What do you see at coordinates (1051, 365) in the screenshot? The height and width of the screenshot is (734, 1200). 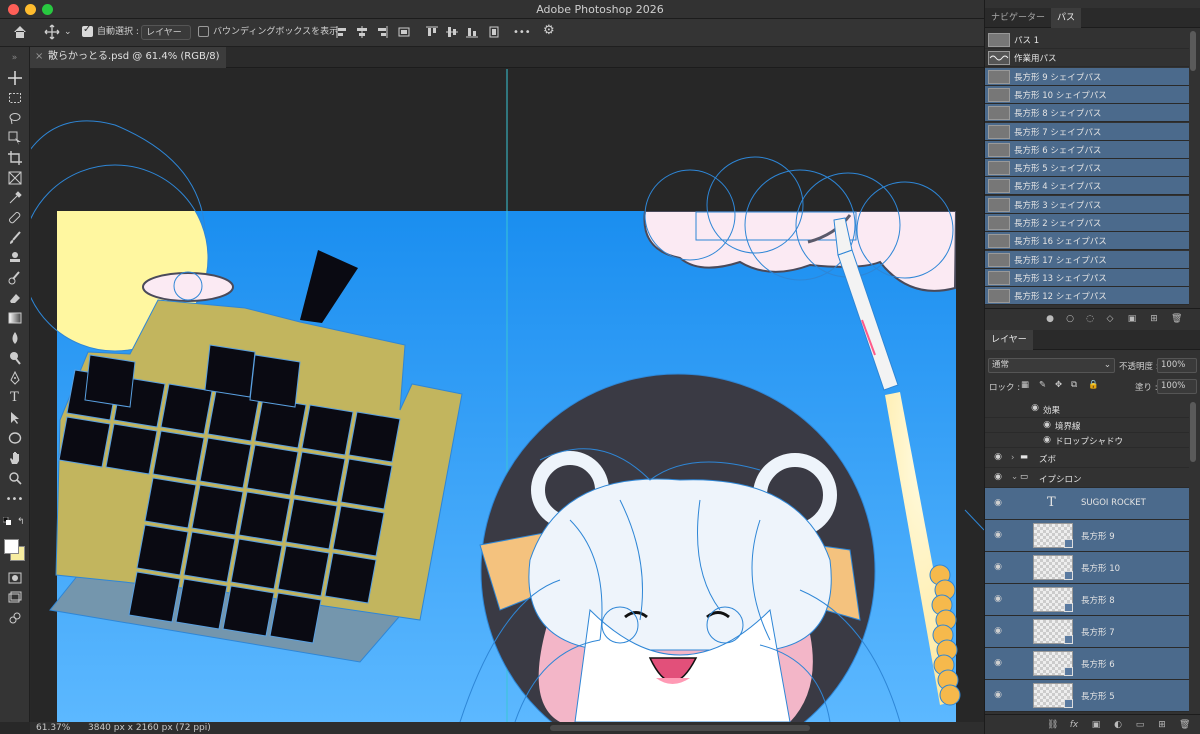 I see `blend-mode-dropdown: 通常 ⌄` at bounding box center [1051, 365].